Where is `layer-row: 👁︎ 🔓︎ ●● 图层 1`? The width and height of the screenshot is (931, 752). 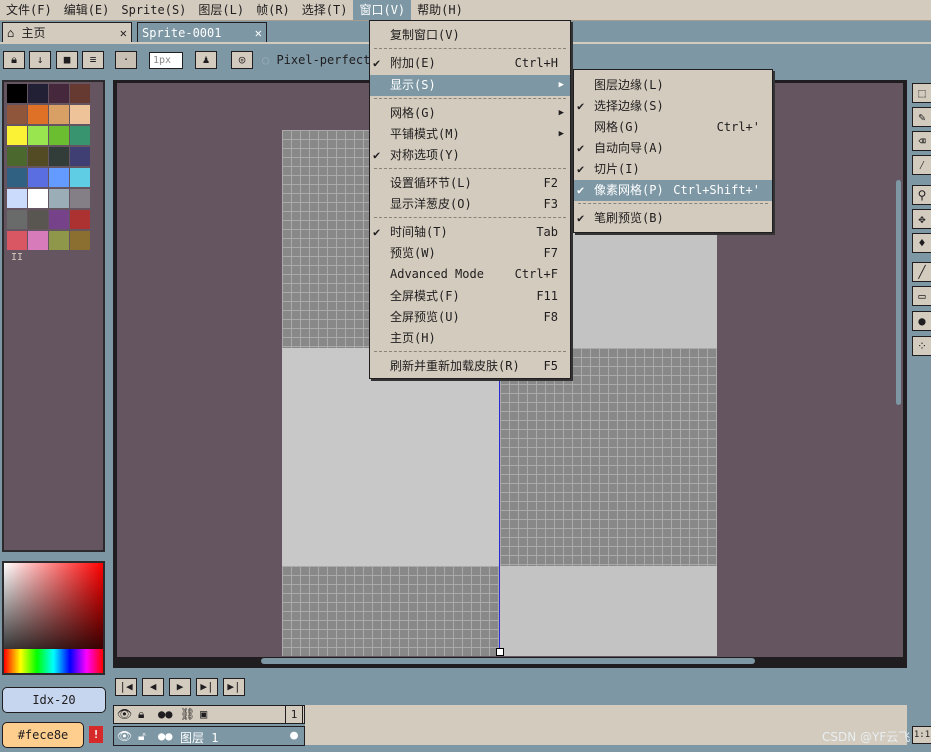
layer-row: 👁︎ 🔓︎ ●● 图层 1 is located at coordinates (209, 736).